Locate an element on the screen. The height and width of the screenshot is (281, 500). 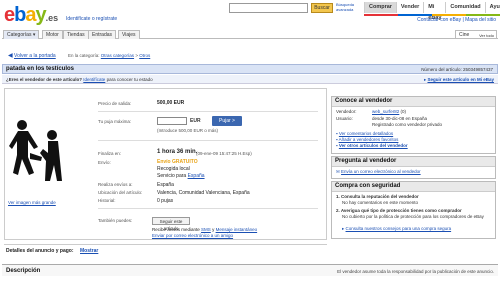
contact-links: Contactar con eBay | Mapa del sitio is located at coordinates (456, 20).